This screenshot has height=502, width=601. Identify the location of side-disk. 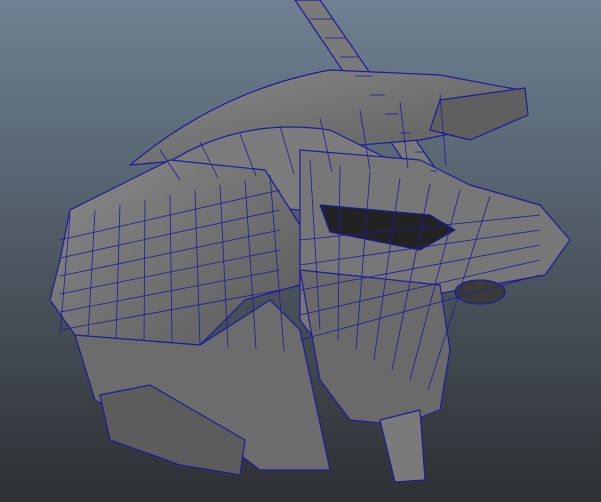
(480, 292).